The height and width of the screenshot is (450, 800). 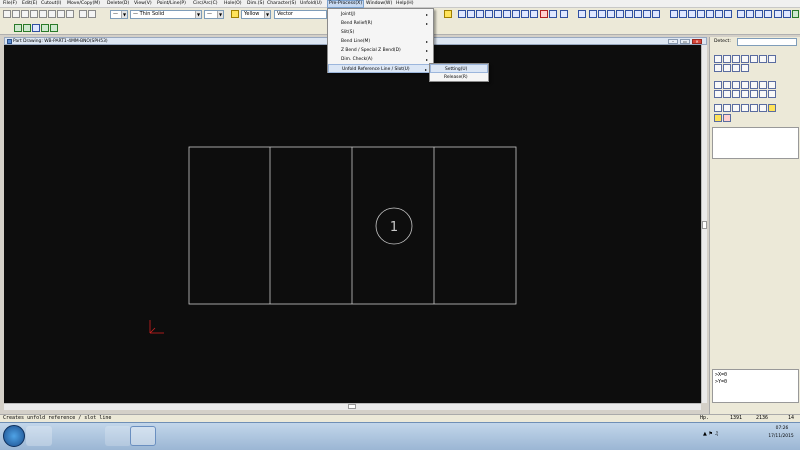 What do you see at coordinates (214, 14) in the screenshot?
I see `line-weight-select: — ▼` at bounding box center [214, 14].